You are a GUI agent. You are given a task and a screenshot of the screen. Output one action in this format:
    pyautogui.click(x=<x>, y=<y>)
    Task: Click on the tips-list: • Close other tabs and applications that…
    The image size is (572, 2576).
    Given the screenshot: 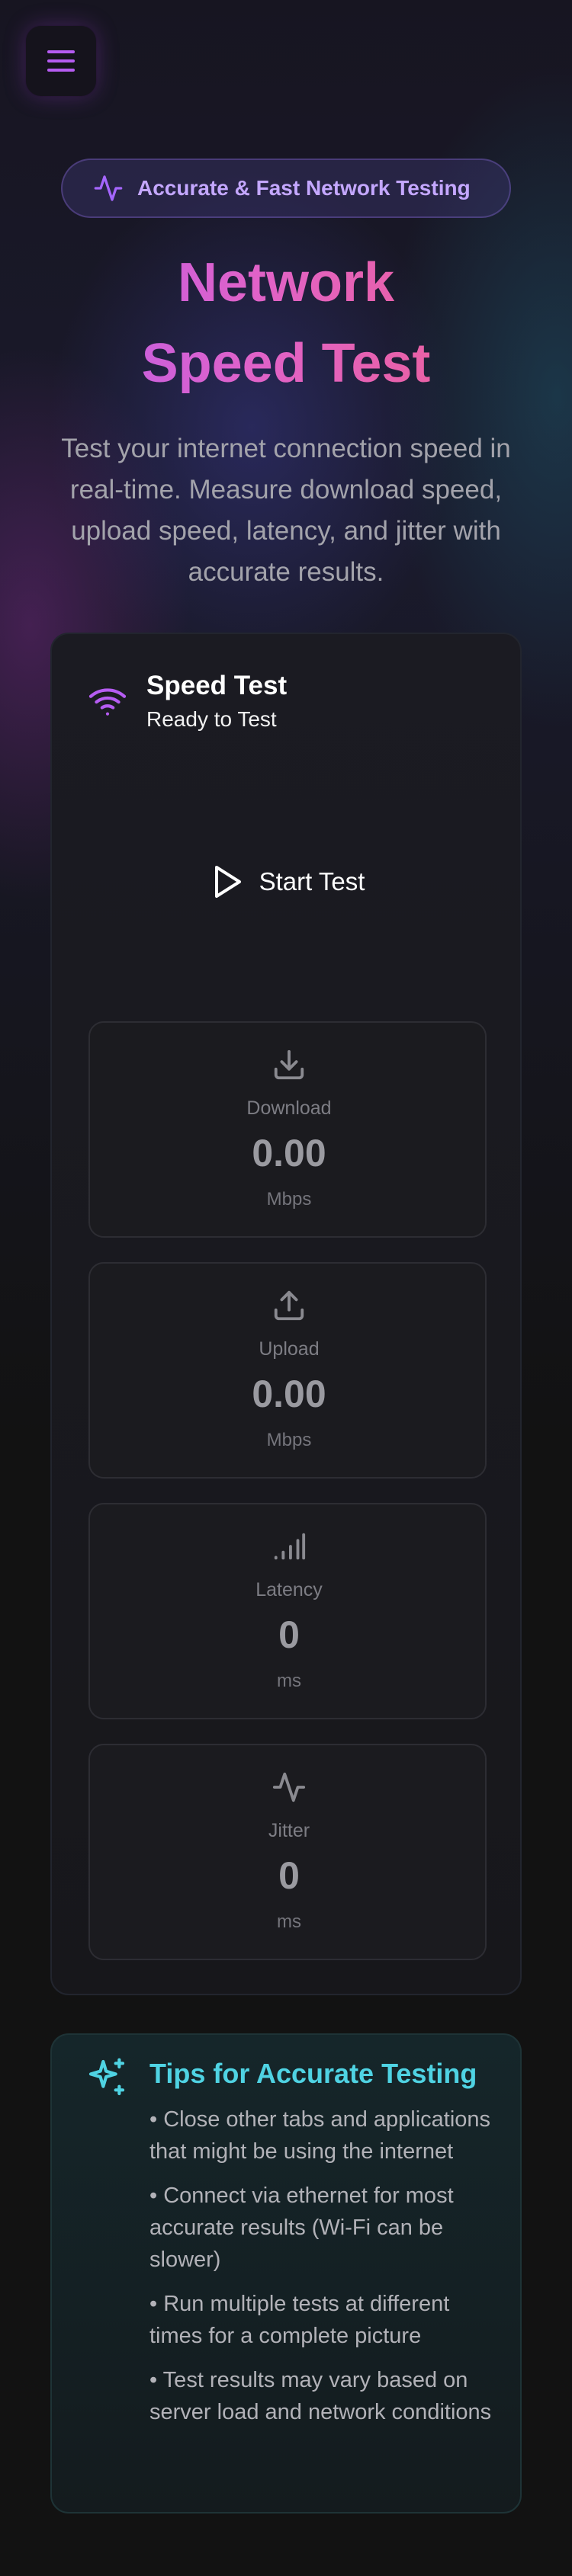 What is the action you would take?
    pyautogui.click(x=321, y=2271)
    